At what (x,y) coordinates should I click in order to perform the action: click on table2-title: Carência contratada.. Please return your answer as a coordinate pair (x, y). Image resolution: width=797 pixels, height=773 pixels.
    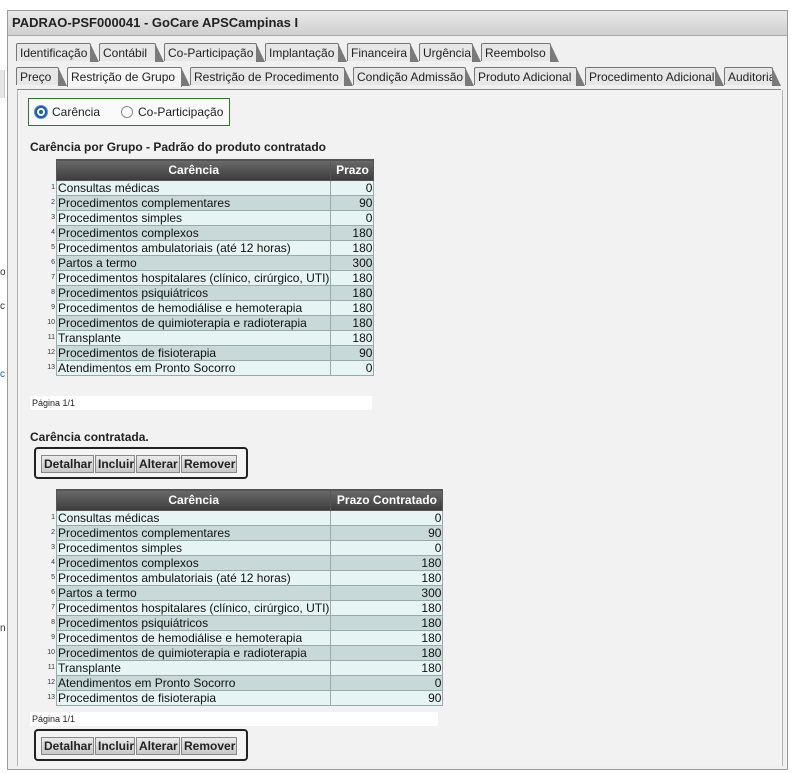
    Looking at the image, I should click on (89, 437).